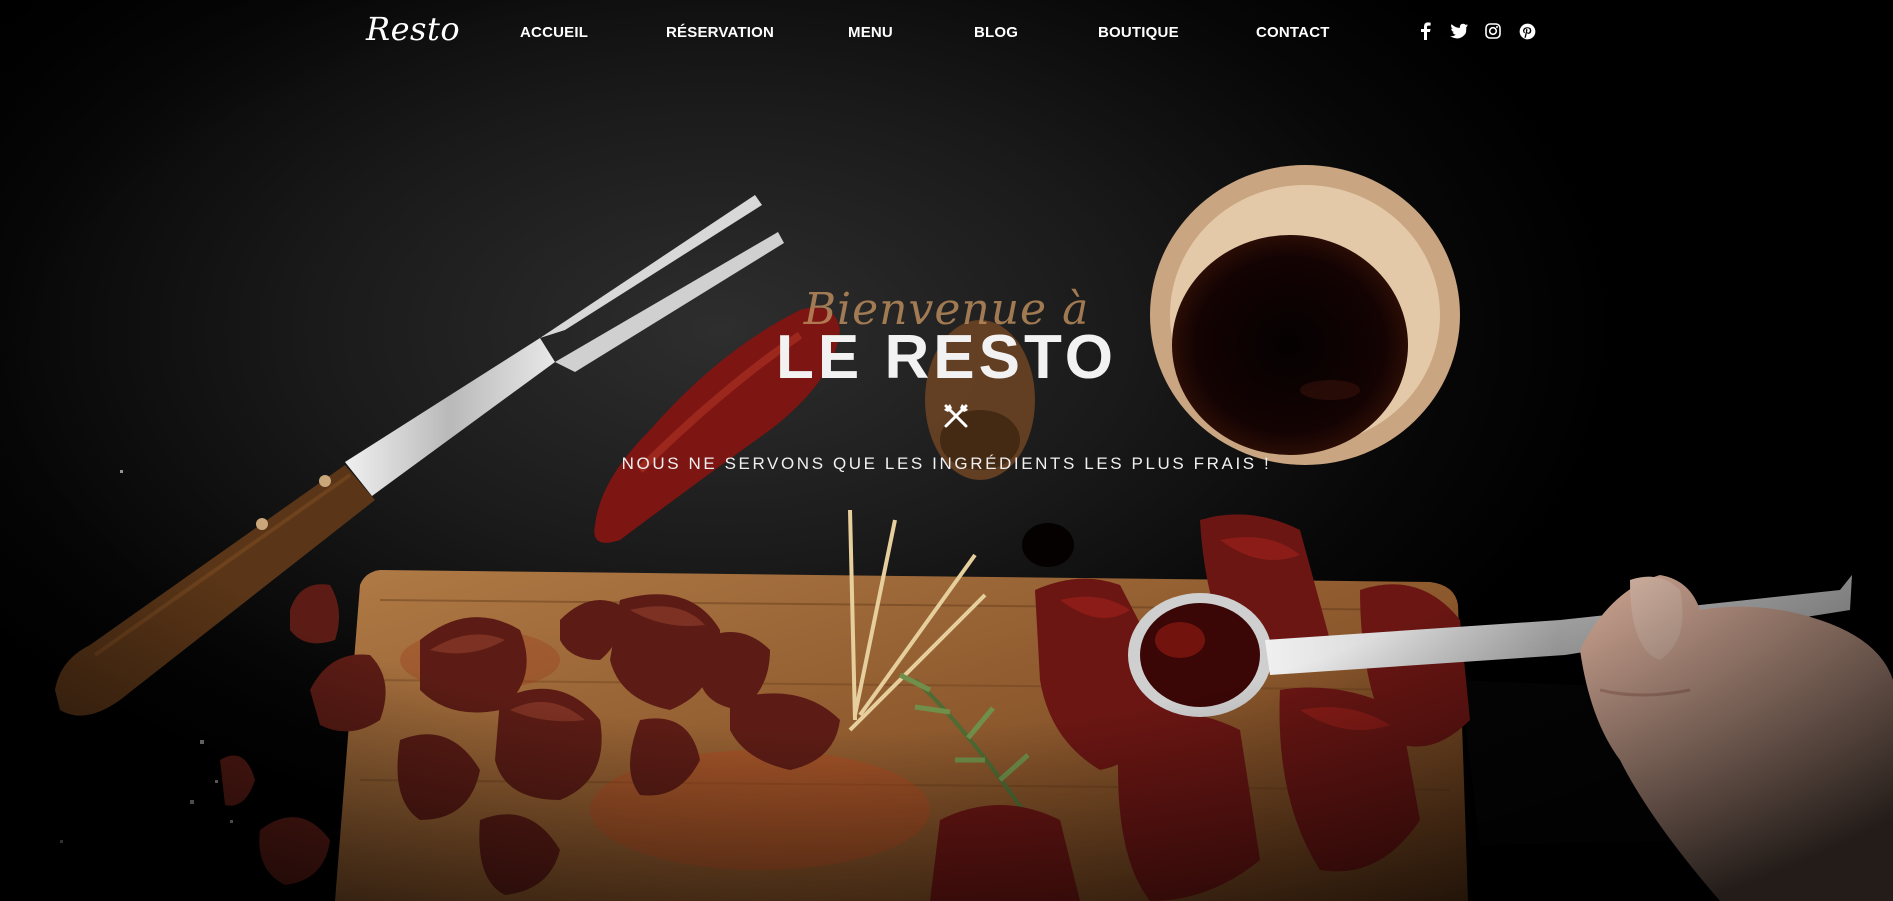 The width and height of the screenshot is (1893, 901). Describe the element at coordinates (956, 416) in the screenshot. I see `fork-knife-icon` at that location.